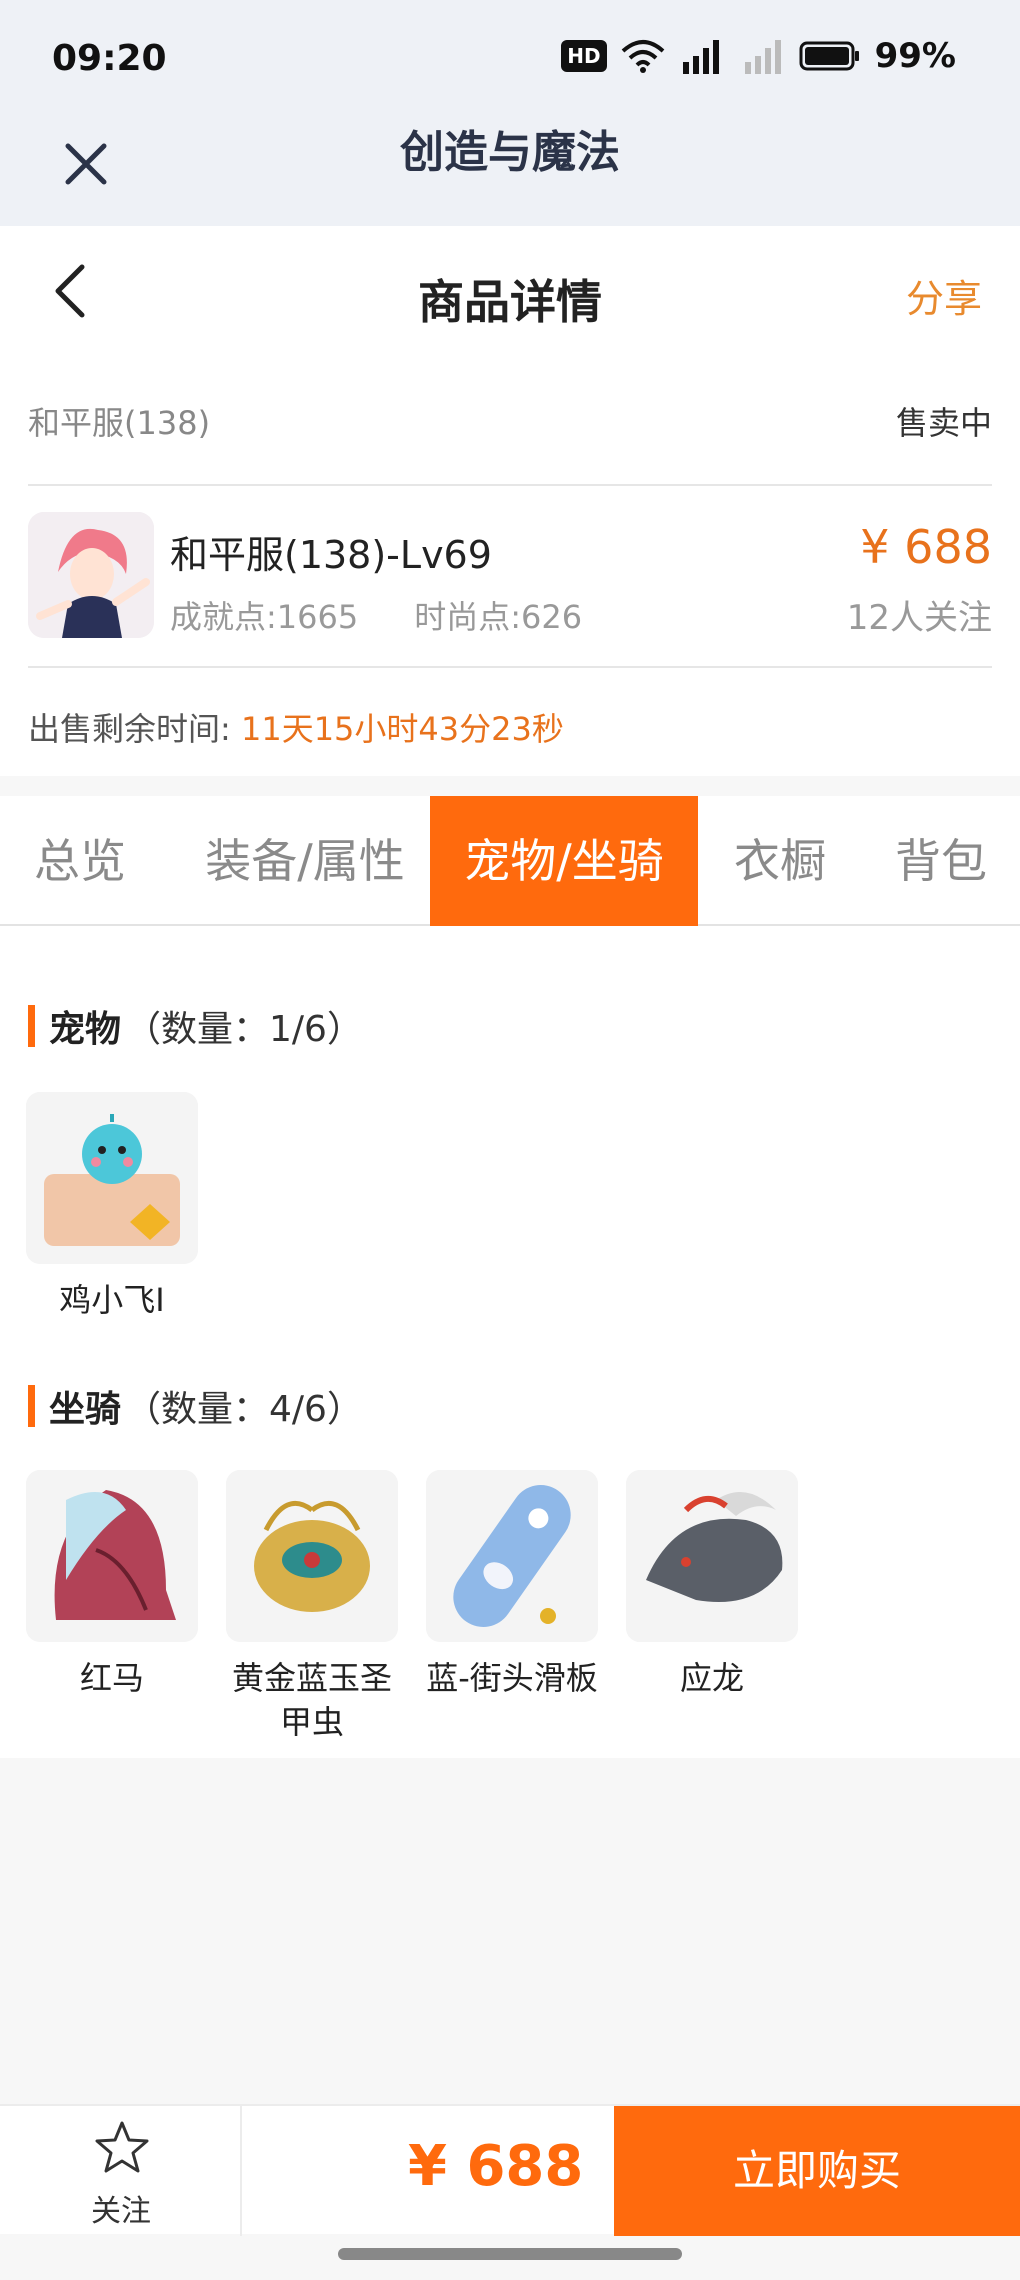 Image resolution: width=1020 pixels, height=2280 pixels. Describe the element at coordinates (122, 2147) in the screenshot. I see `star-icon` at that location.